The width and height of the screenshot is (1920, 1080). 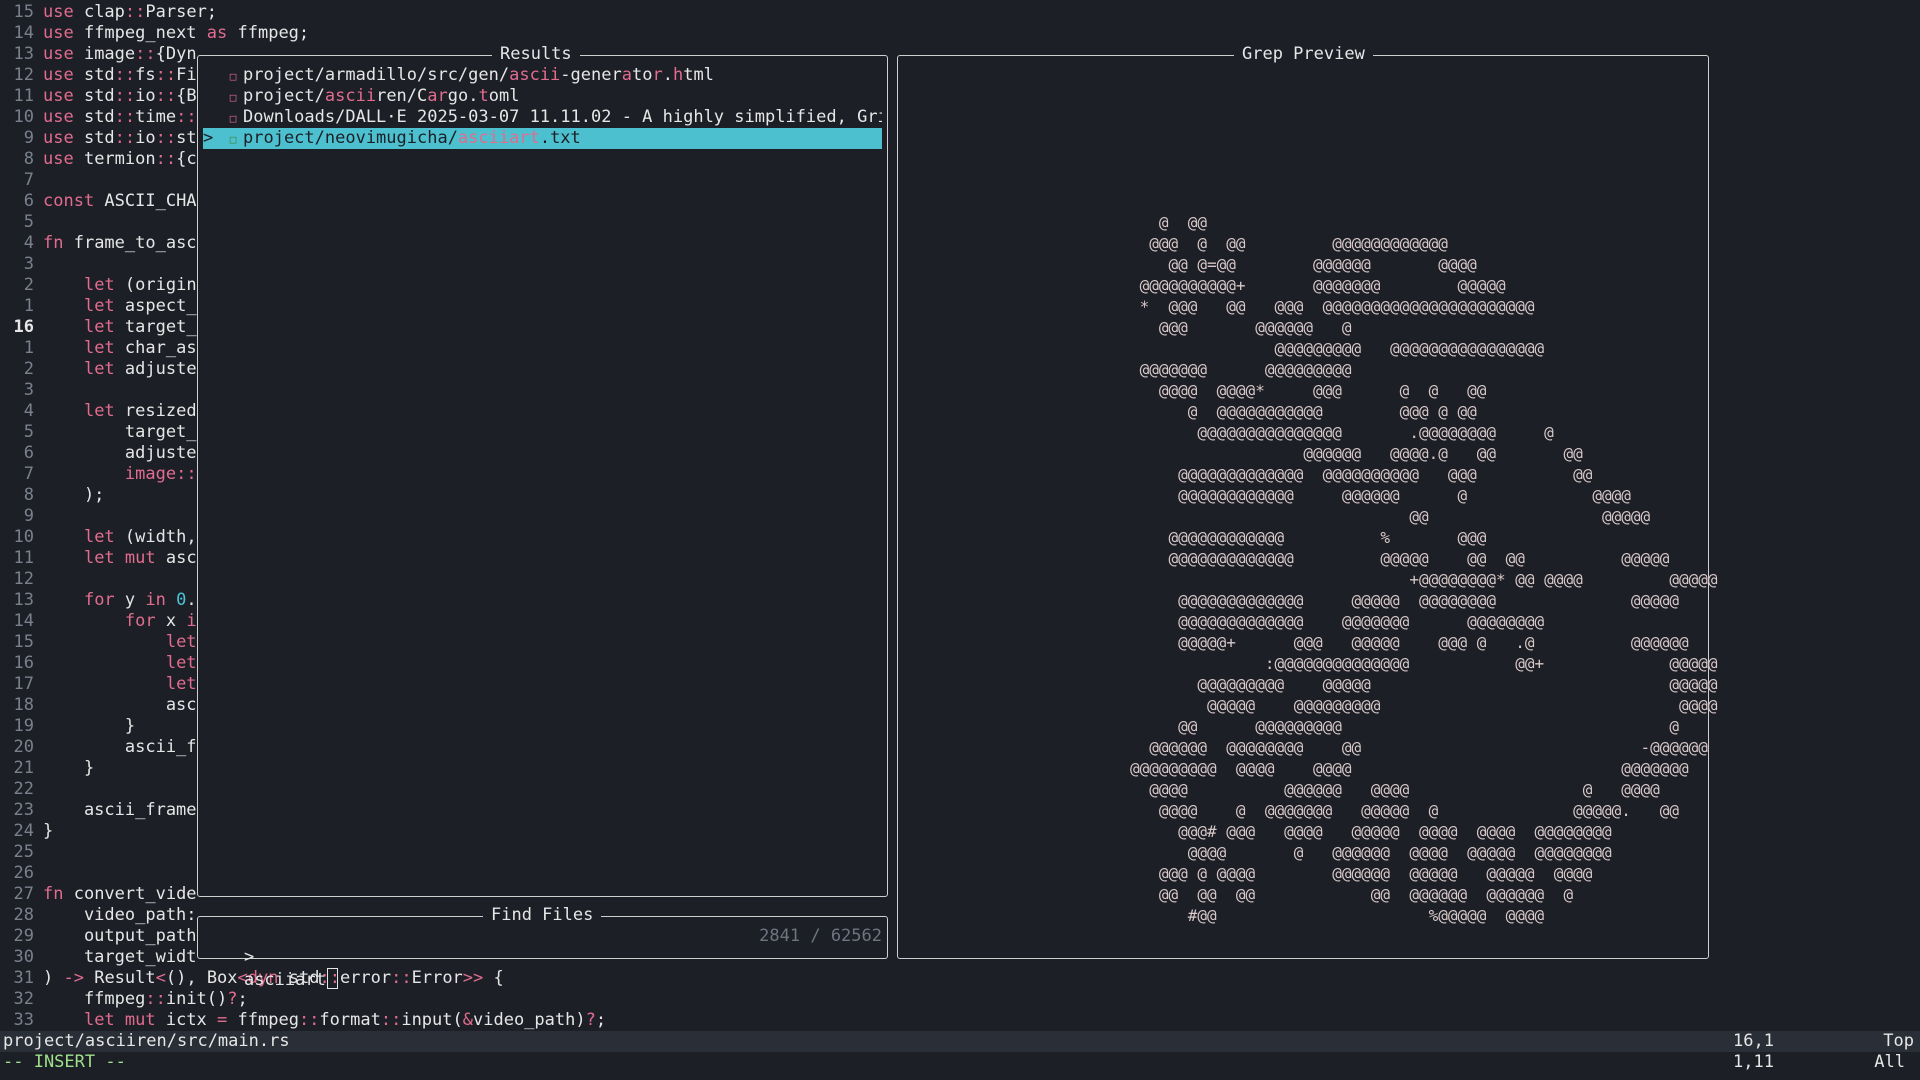 What do you see at coordinates (21, 852) in the screenshot?
I see `code-line: 25` at bounding box center [21, 852].